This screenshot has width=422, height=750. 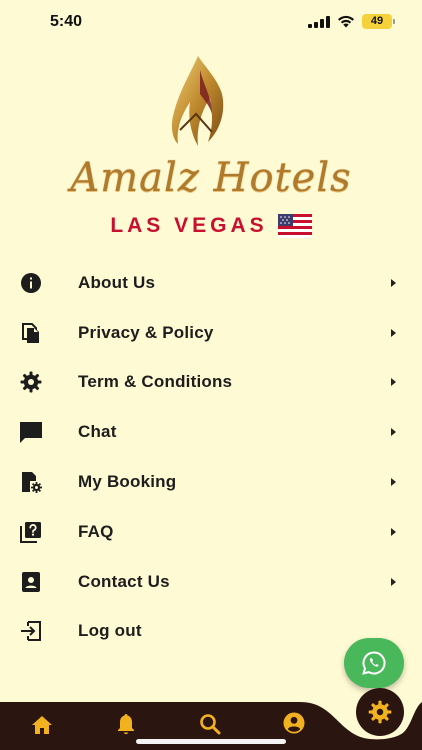 I want to click on whatsapp-icon, so click(x=374, y=663).